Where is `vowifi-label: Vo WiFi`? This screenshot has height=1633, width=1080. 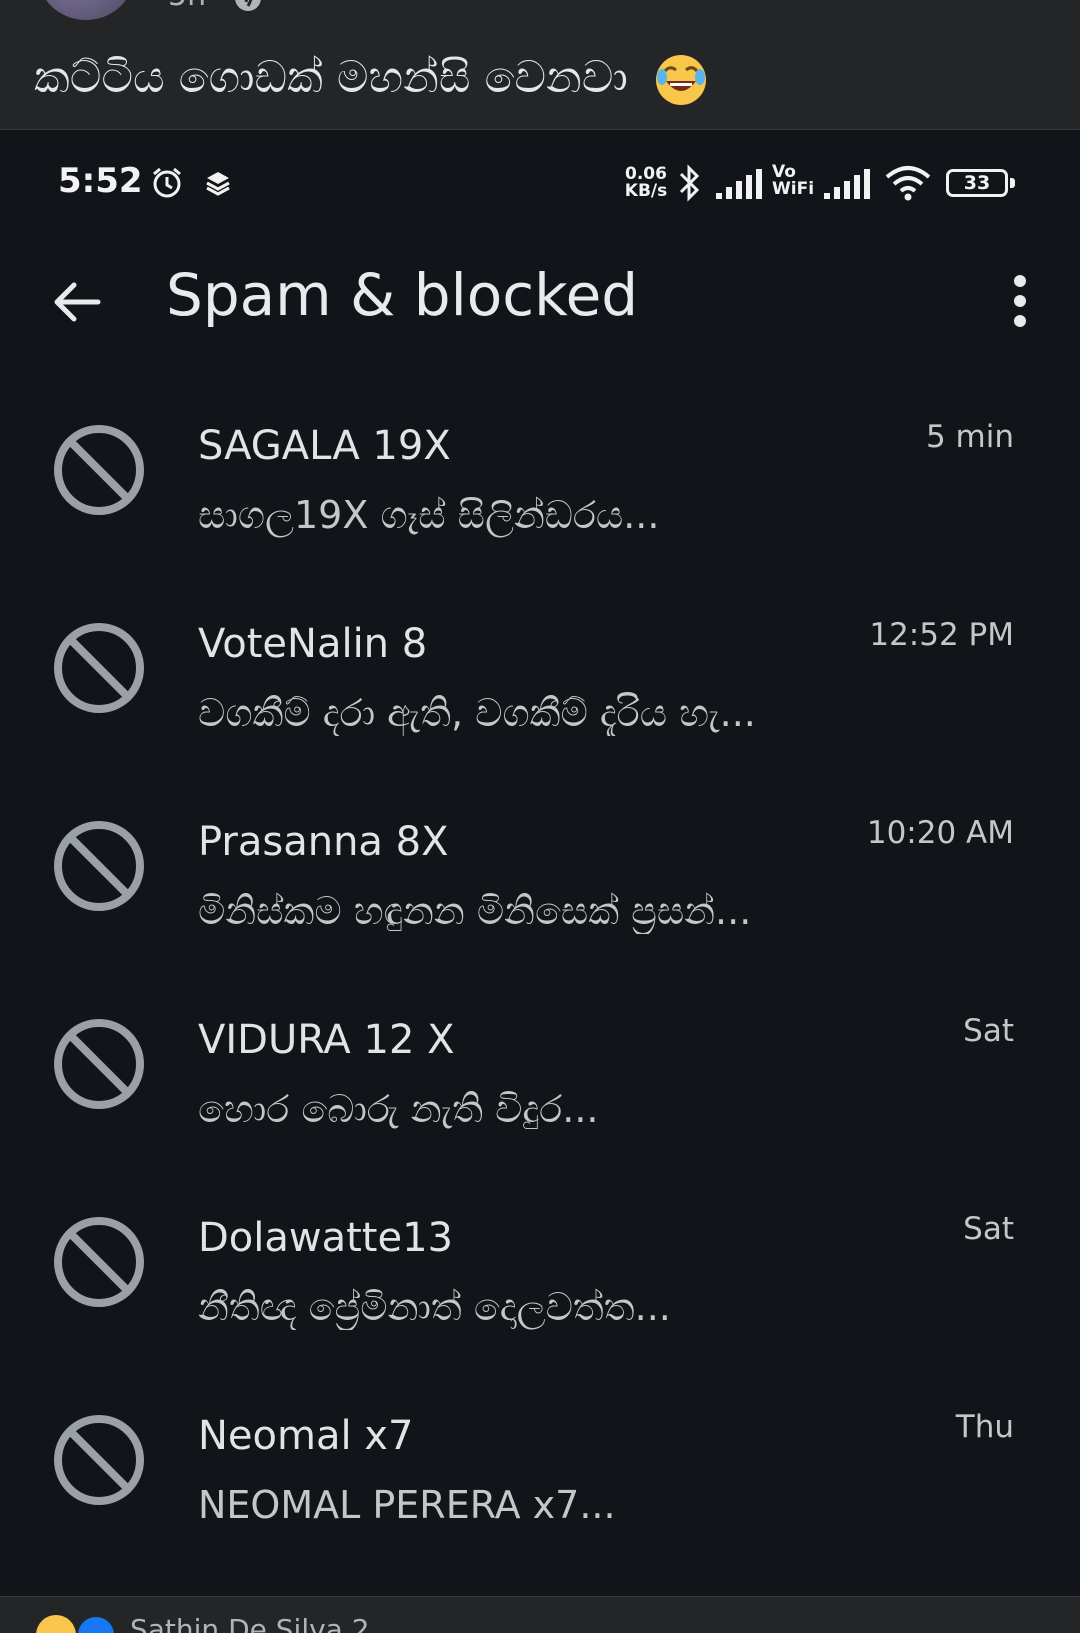
vowifi-label: Vo WiFi is located at coordinates (793, 181).